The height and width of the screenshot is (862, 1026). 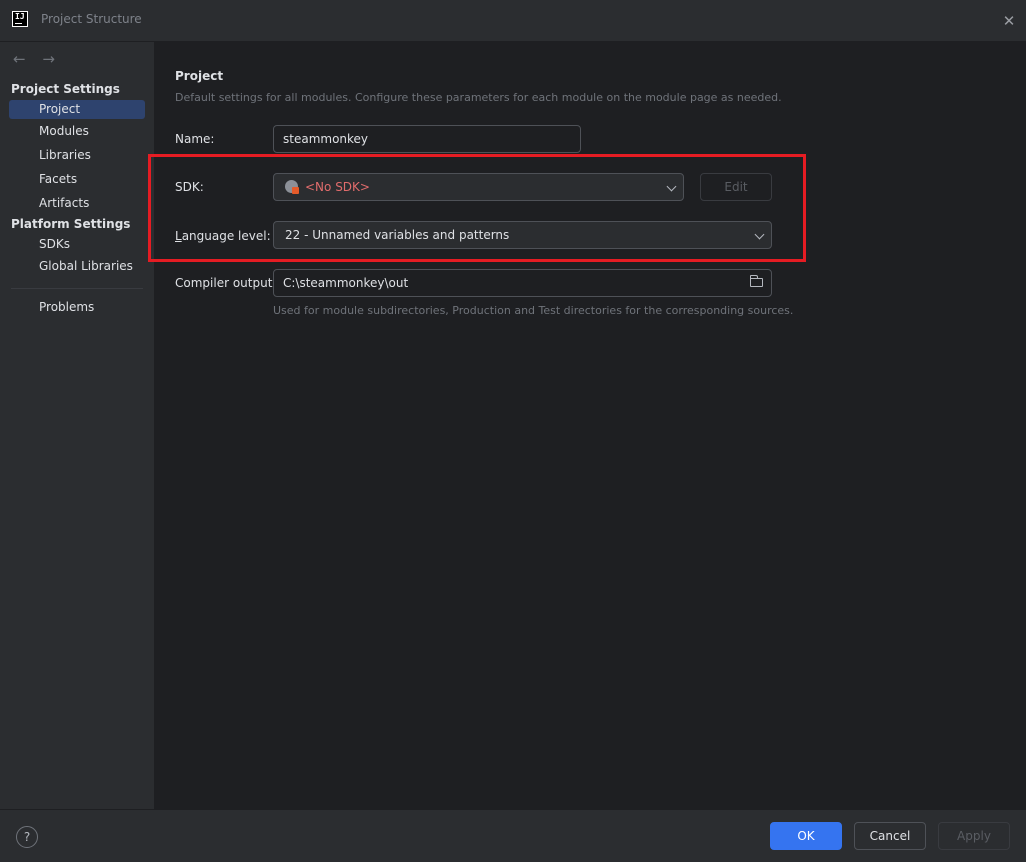 I want to click on name-label: Name:, so click(x=195, y=139).